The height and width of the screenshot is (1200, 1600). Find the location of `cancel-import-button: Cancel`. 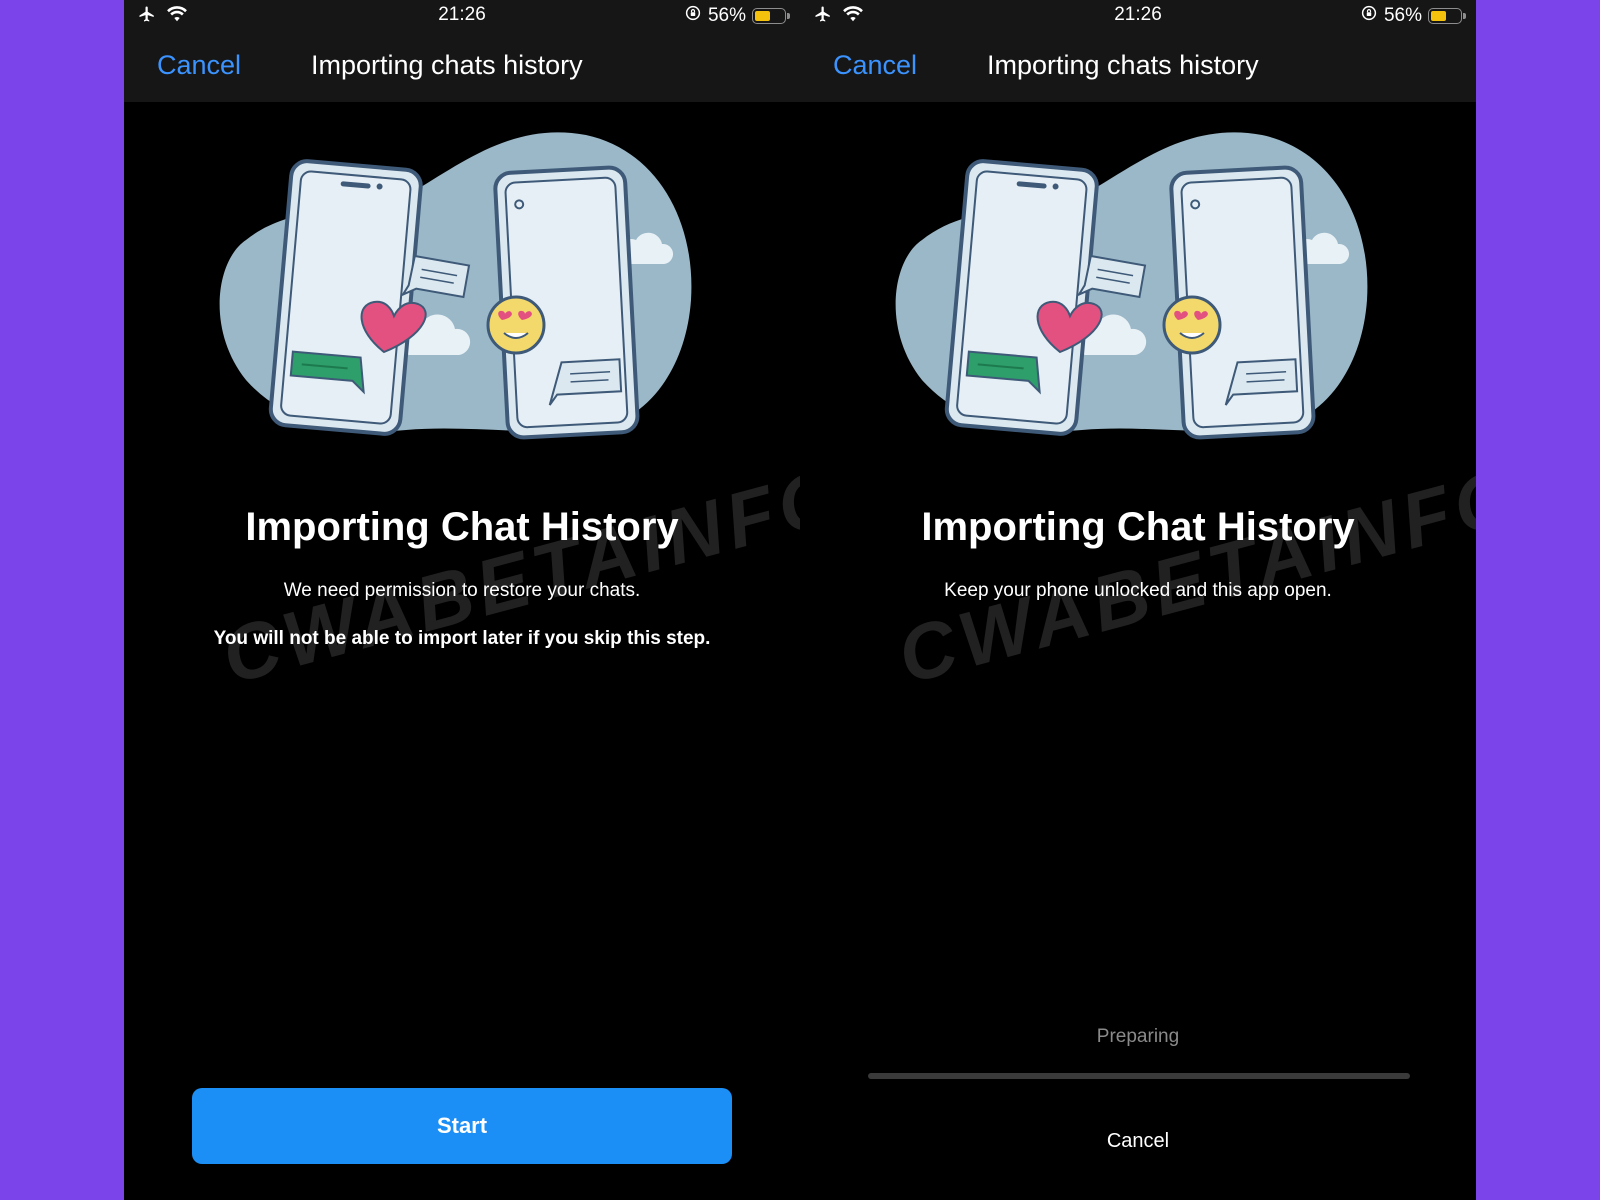

cancel-import-button: Cancel is located at coordinates (1138, 1141).